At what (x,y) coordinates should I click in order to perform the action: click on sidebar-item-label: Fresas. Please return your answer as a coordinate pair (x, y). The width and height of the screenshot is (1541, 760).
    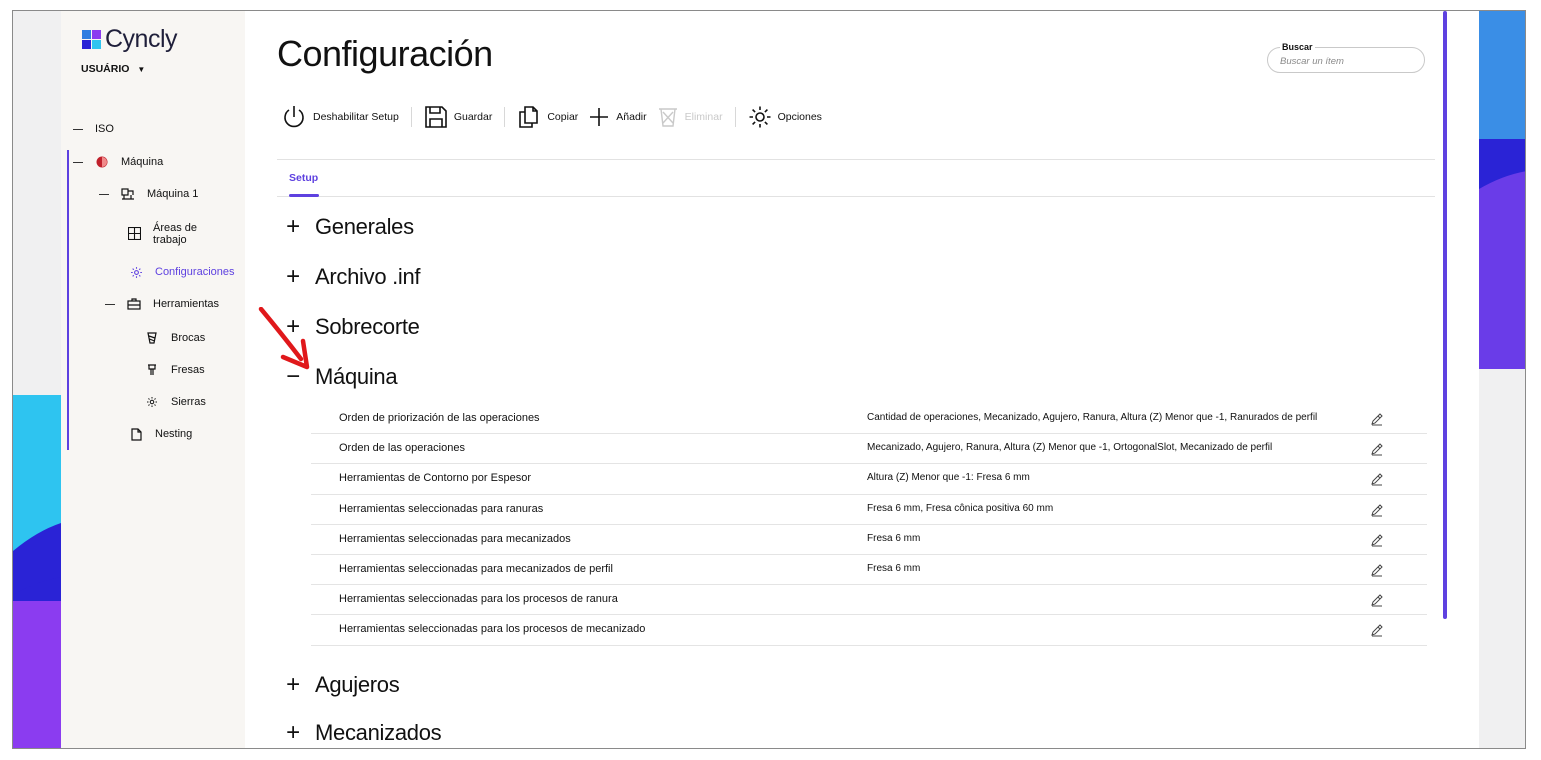
    Looking at the image, I should click on (188, 370).